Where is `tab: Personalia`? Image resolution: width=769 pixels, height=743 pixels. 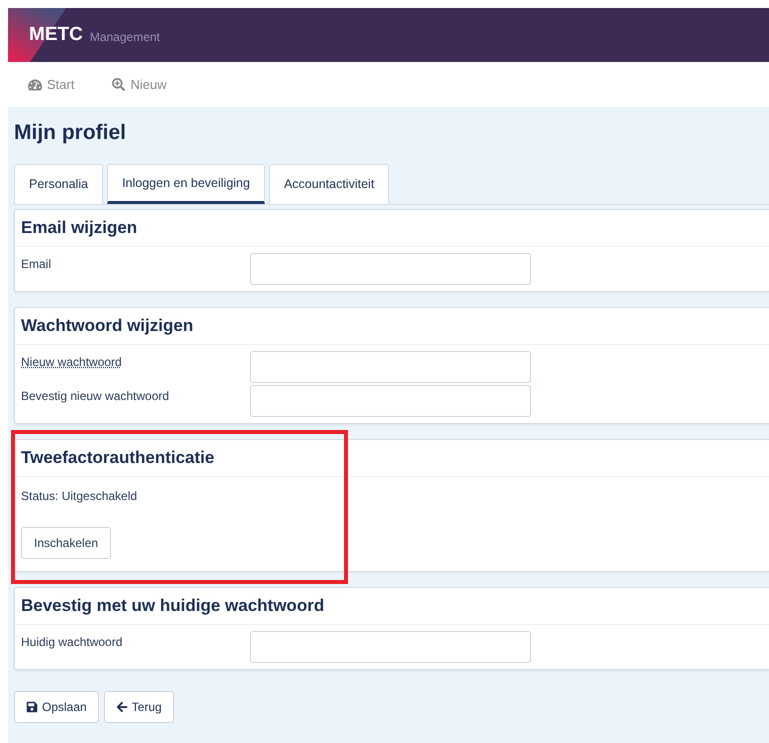
tab: Personalia is located at coordinates (59, 184).